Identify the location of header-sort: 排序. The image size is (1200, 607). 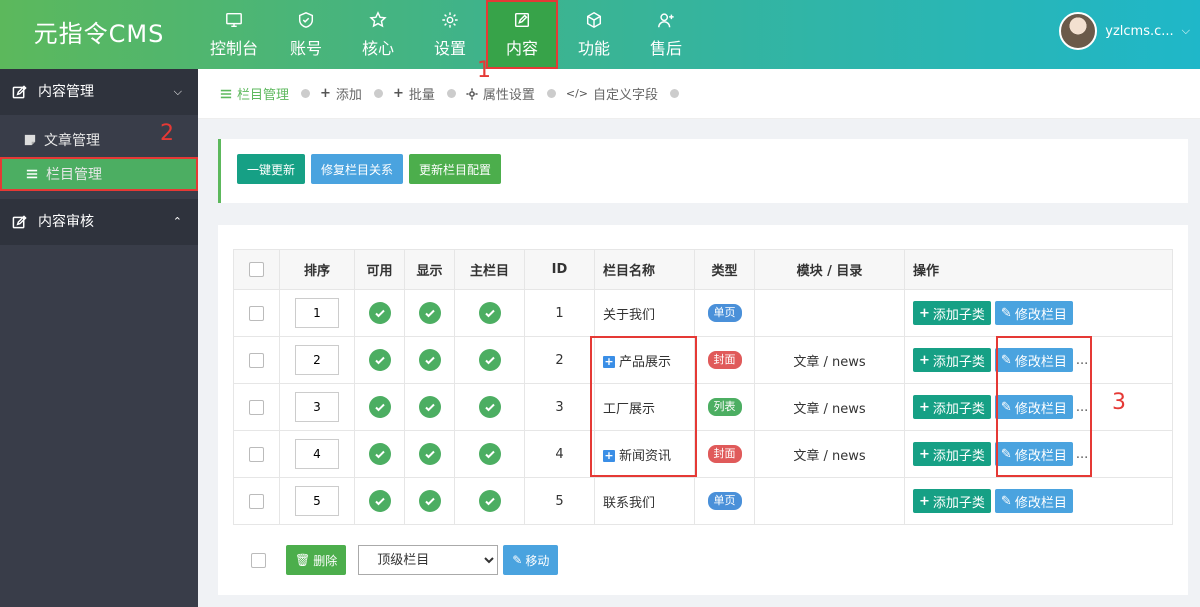
(317, 269).